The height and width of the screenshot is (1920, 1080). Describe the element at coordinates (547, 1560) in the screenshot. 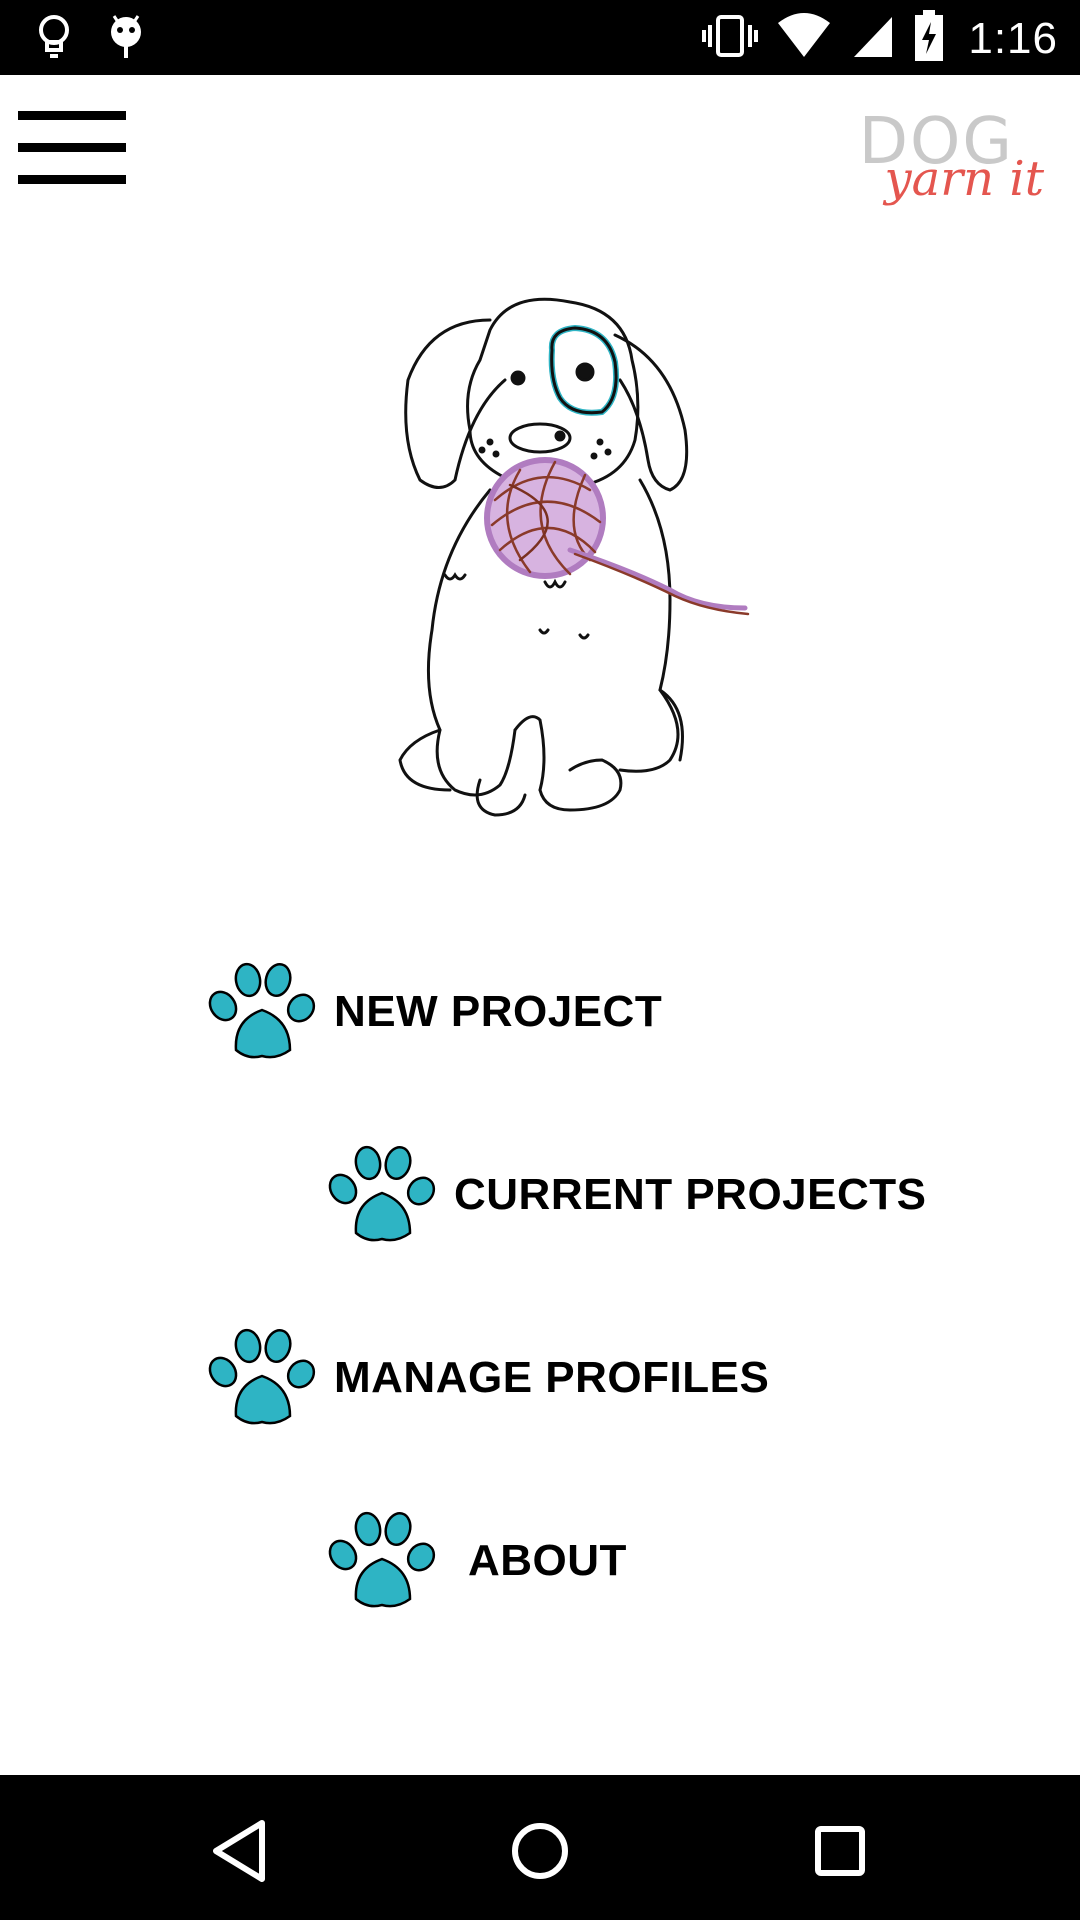

I see `menu-item-label: ABOUT` at that location.